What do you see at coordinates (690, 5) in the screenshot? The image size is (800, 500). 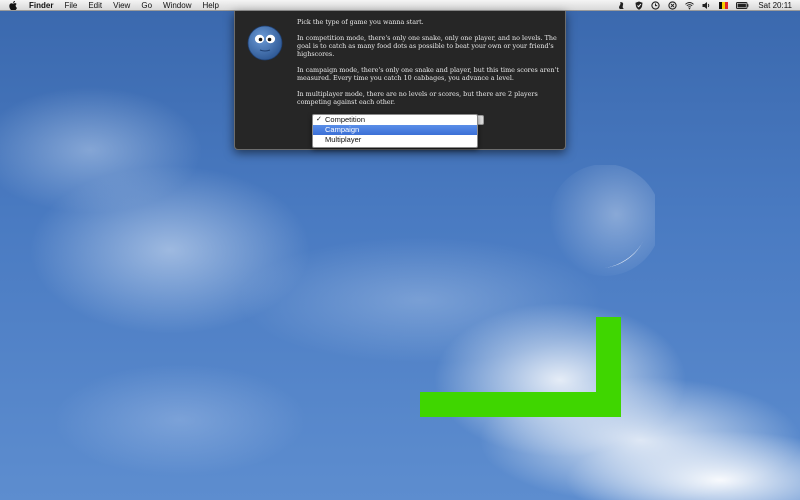 I see `wifi-icon` at bounding box center [690, 5].